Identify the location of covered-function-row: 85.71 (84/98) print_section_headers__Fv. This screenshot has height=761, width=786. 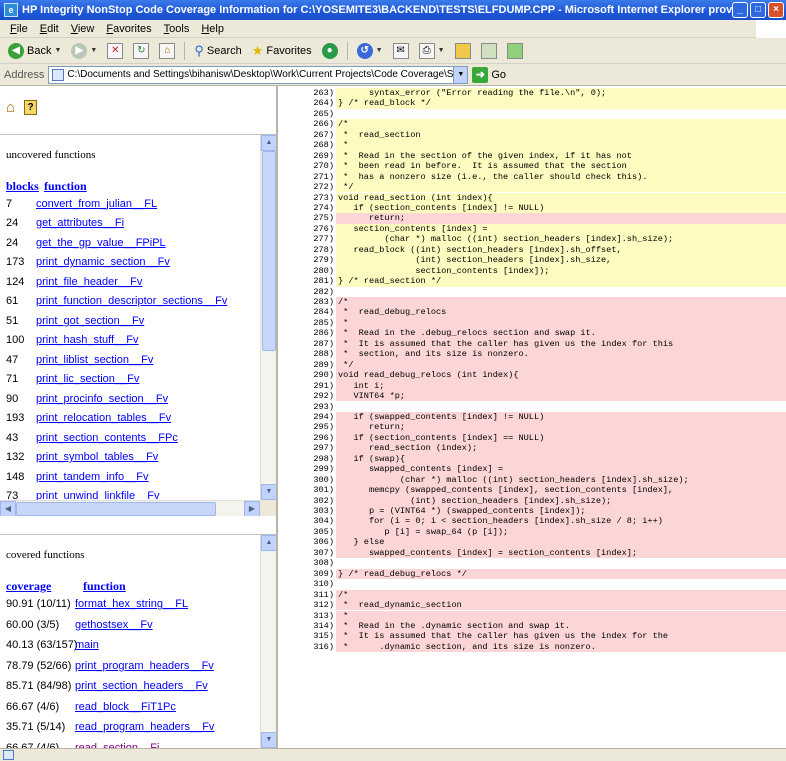
(130, 686).